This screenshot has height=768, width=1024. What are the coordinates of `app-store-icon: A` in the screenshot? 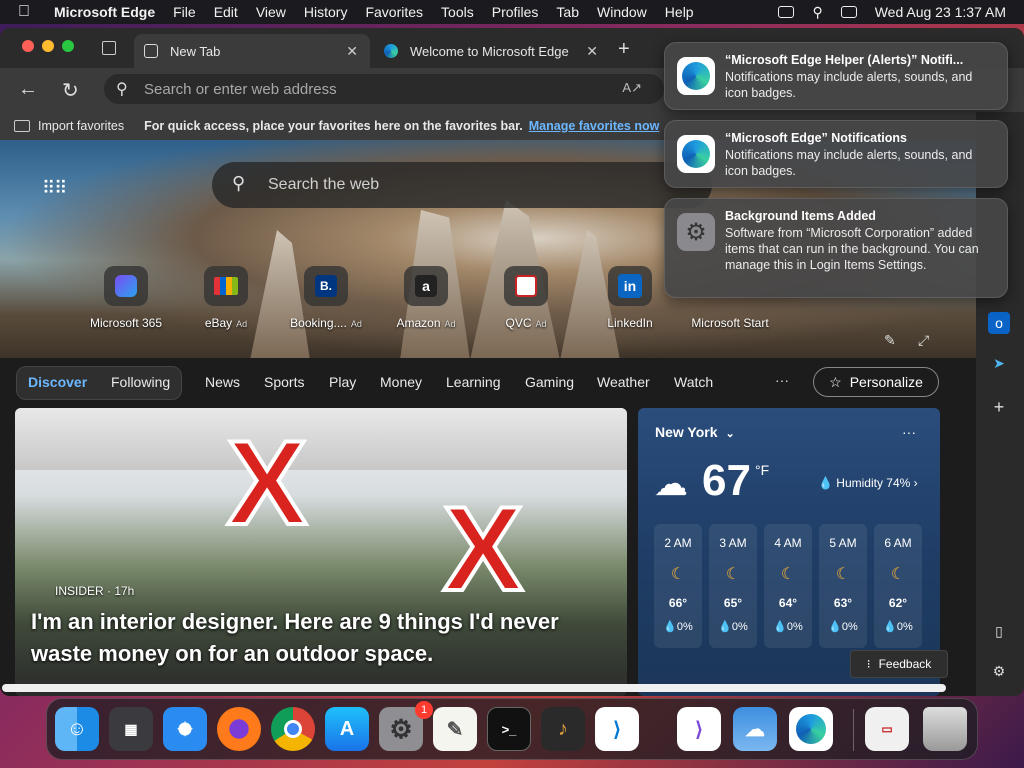 It's located at (347, 729).